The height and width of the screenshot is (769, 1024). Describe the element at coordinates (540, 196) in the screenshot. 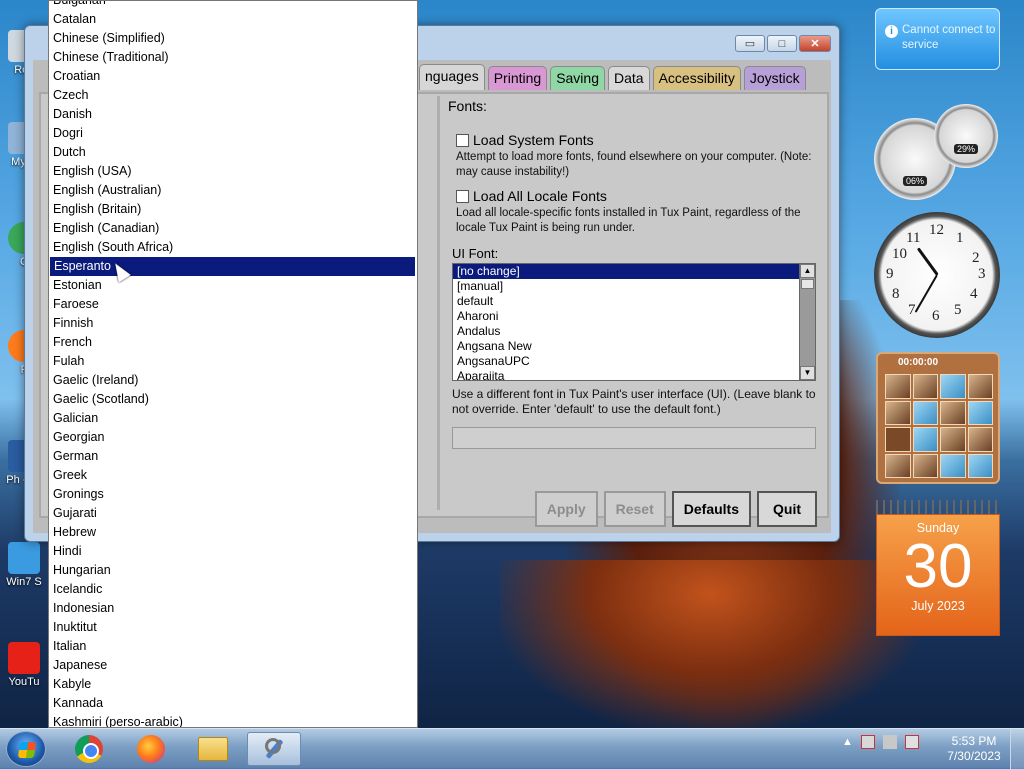

I see `load-locale-fonts-label: Load All Locale Fonts` at that location.